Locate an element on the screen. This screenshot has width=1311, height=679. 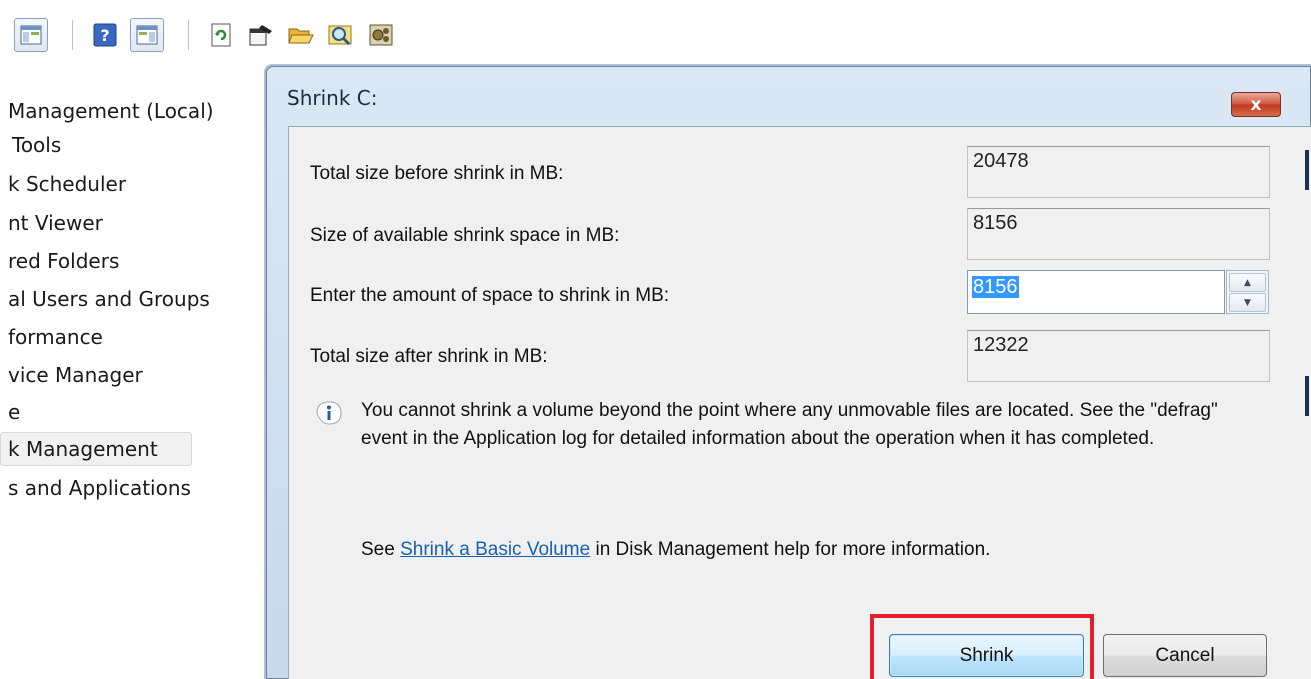
chevron-down-icon: ▼ is located at coordinates (1247, 302).